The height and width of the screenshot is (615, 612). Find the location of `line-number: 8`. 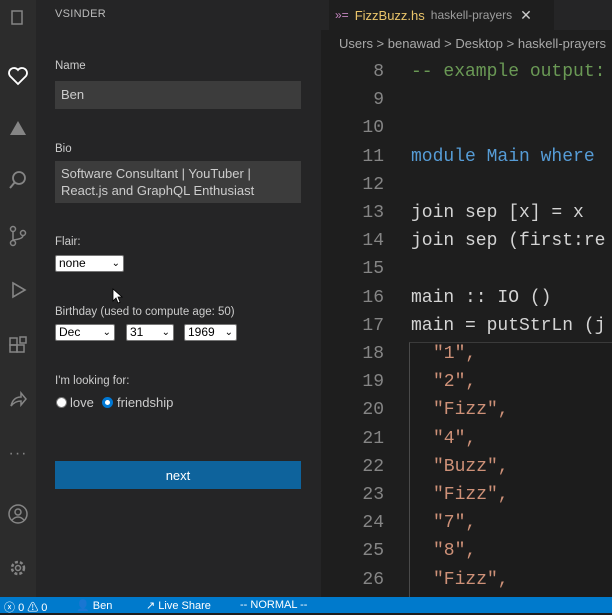

line-number: 8 is located at coordinates (378, 72).